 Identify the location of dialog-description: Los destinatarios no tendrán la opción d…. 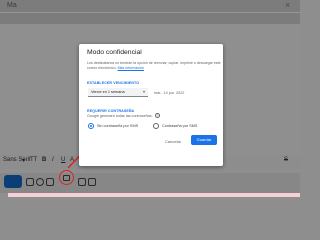
(154, 66).